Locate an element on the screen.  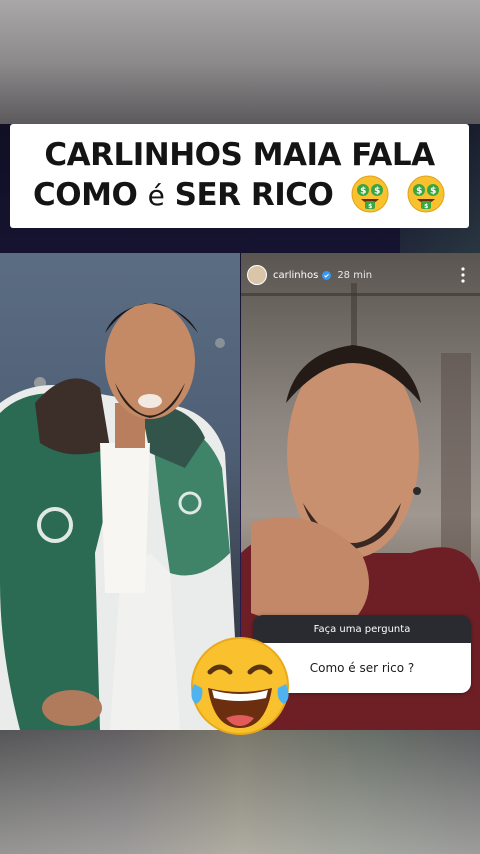
avatar is located at coordinates (257, 275).